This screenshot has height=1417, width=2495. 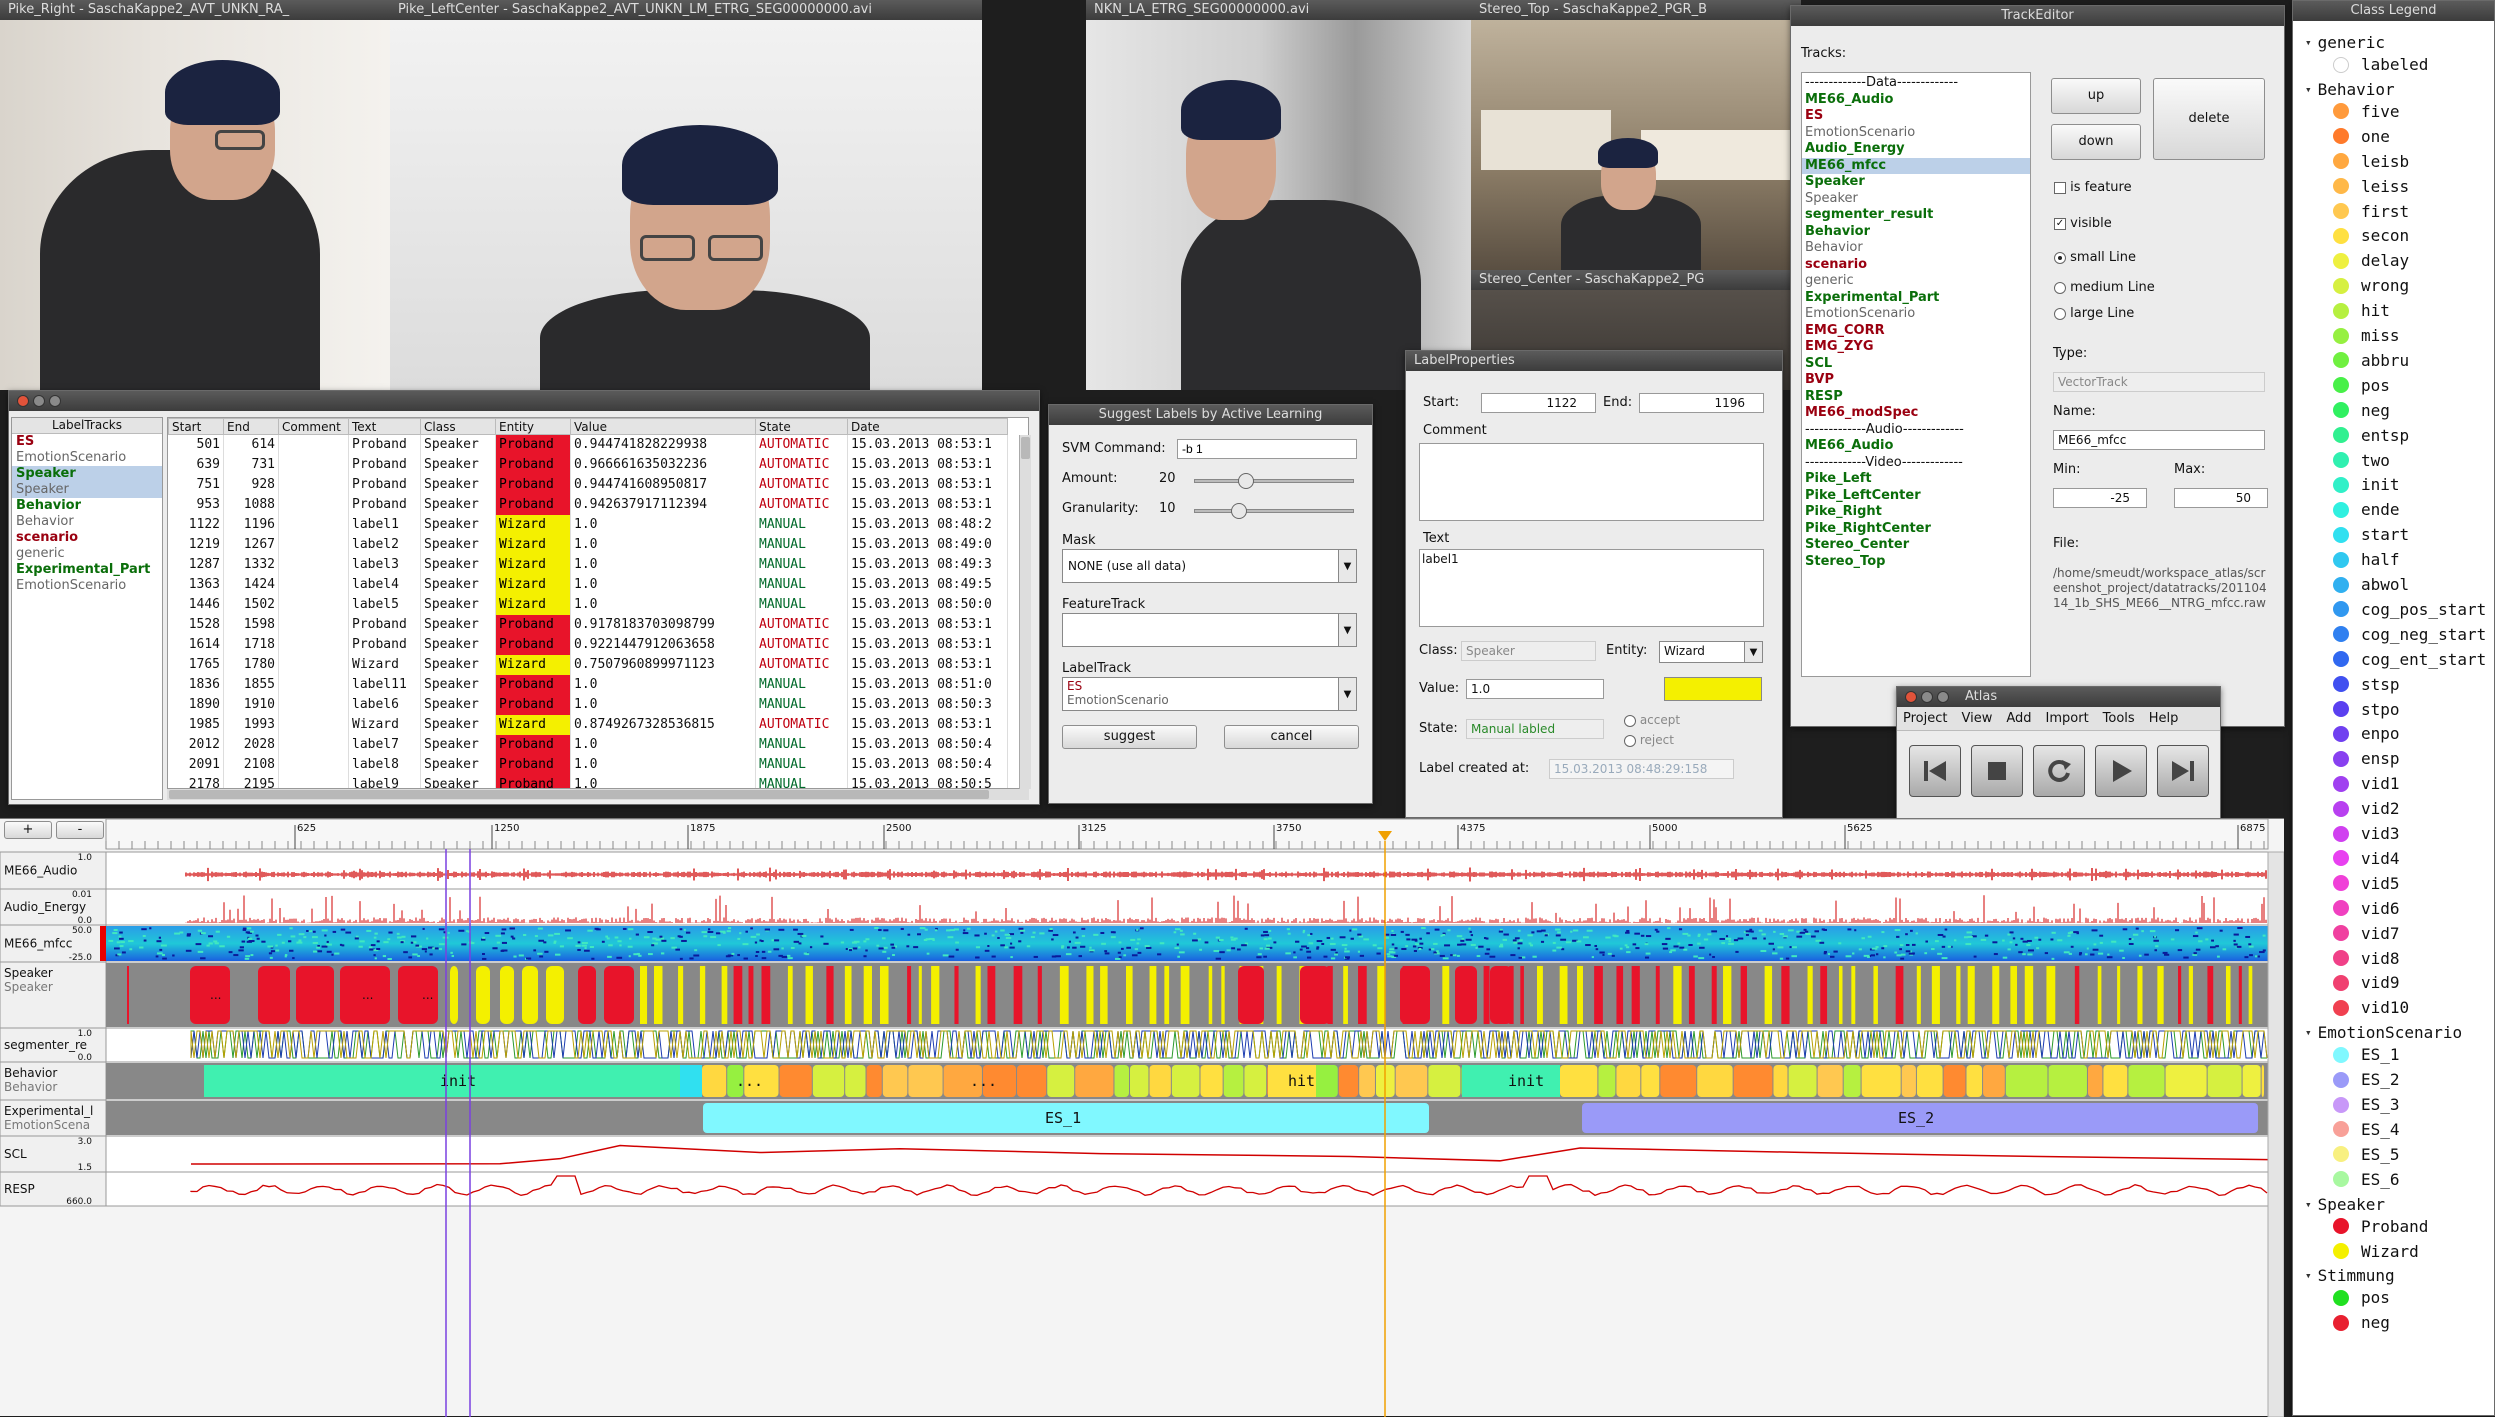 What do you see at coordinates (1916, 545) in the screenshot?
I see `track-list-item: Stereo_Center` at bounding box center [1916, 545].